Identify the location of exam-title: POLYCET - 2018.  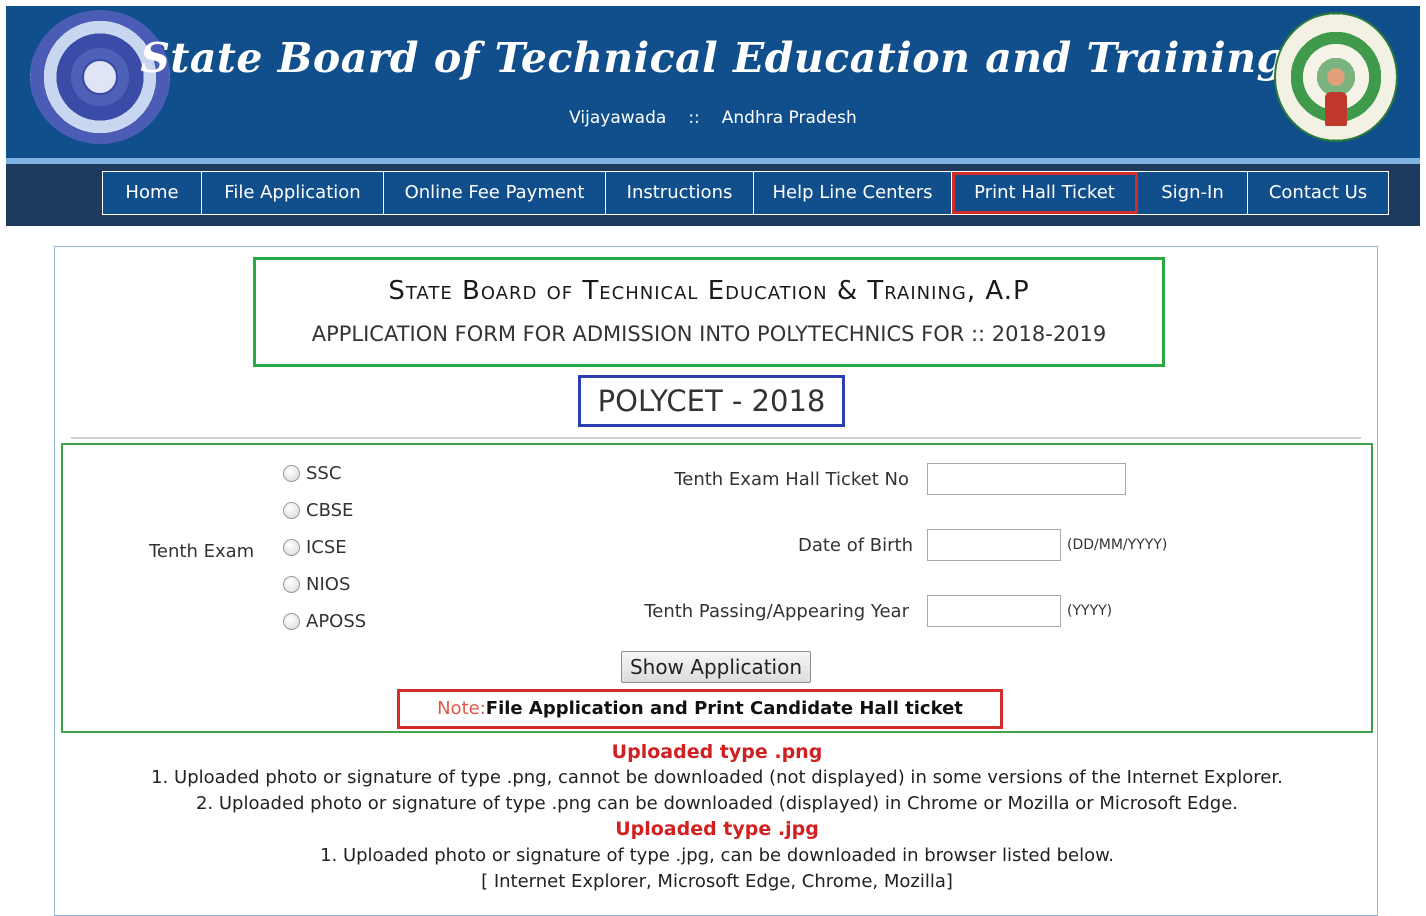
(711, 401).